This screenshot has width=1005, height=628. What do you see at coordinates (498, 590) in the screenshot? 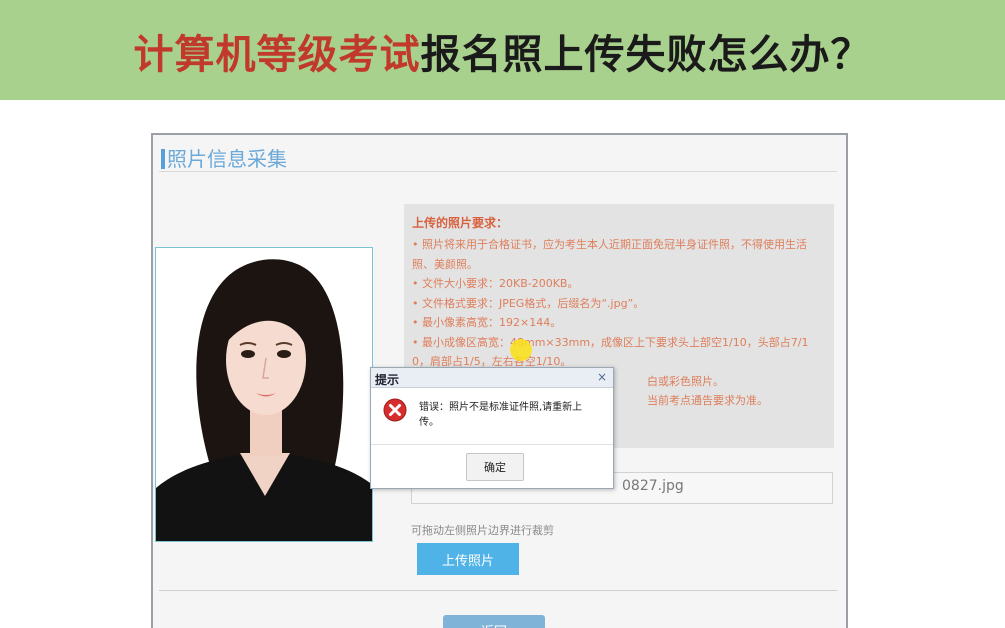
I see `bottom-divider` at bounding box center [498, 590].